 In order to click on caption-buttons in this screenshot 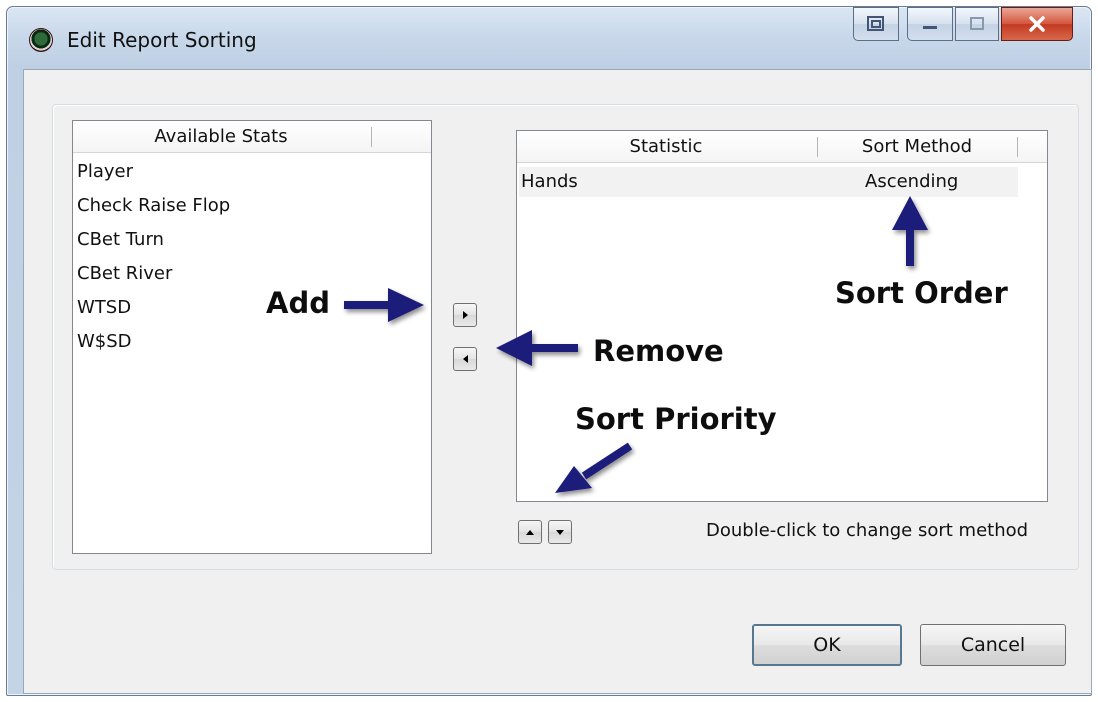, I will do `click(962, 25)`.